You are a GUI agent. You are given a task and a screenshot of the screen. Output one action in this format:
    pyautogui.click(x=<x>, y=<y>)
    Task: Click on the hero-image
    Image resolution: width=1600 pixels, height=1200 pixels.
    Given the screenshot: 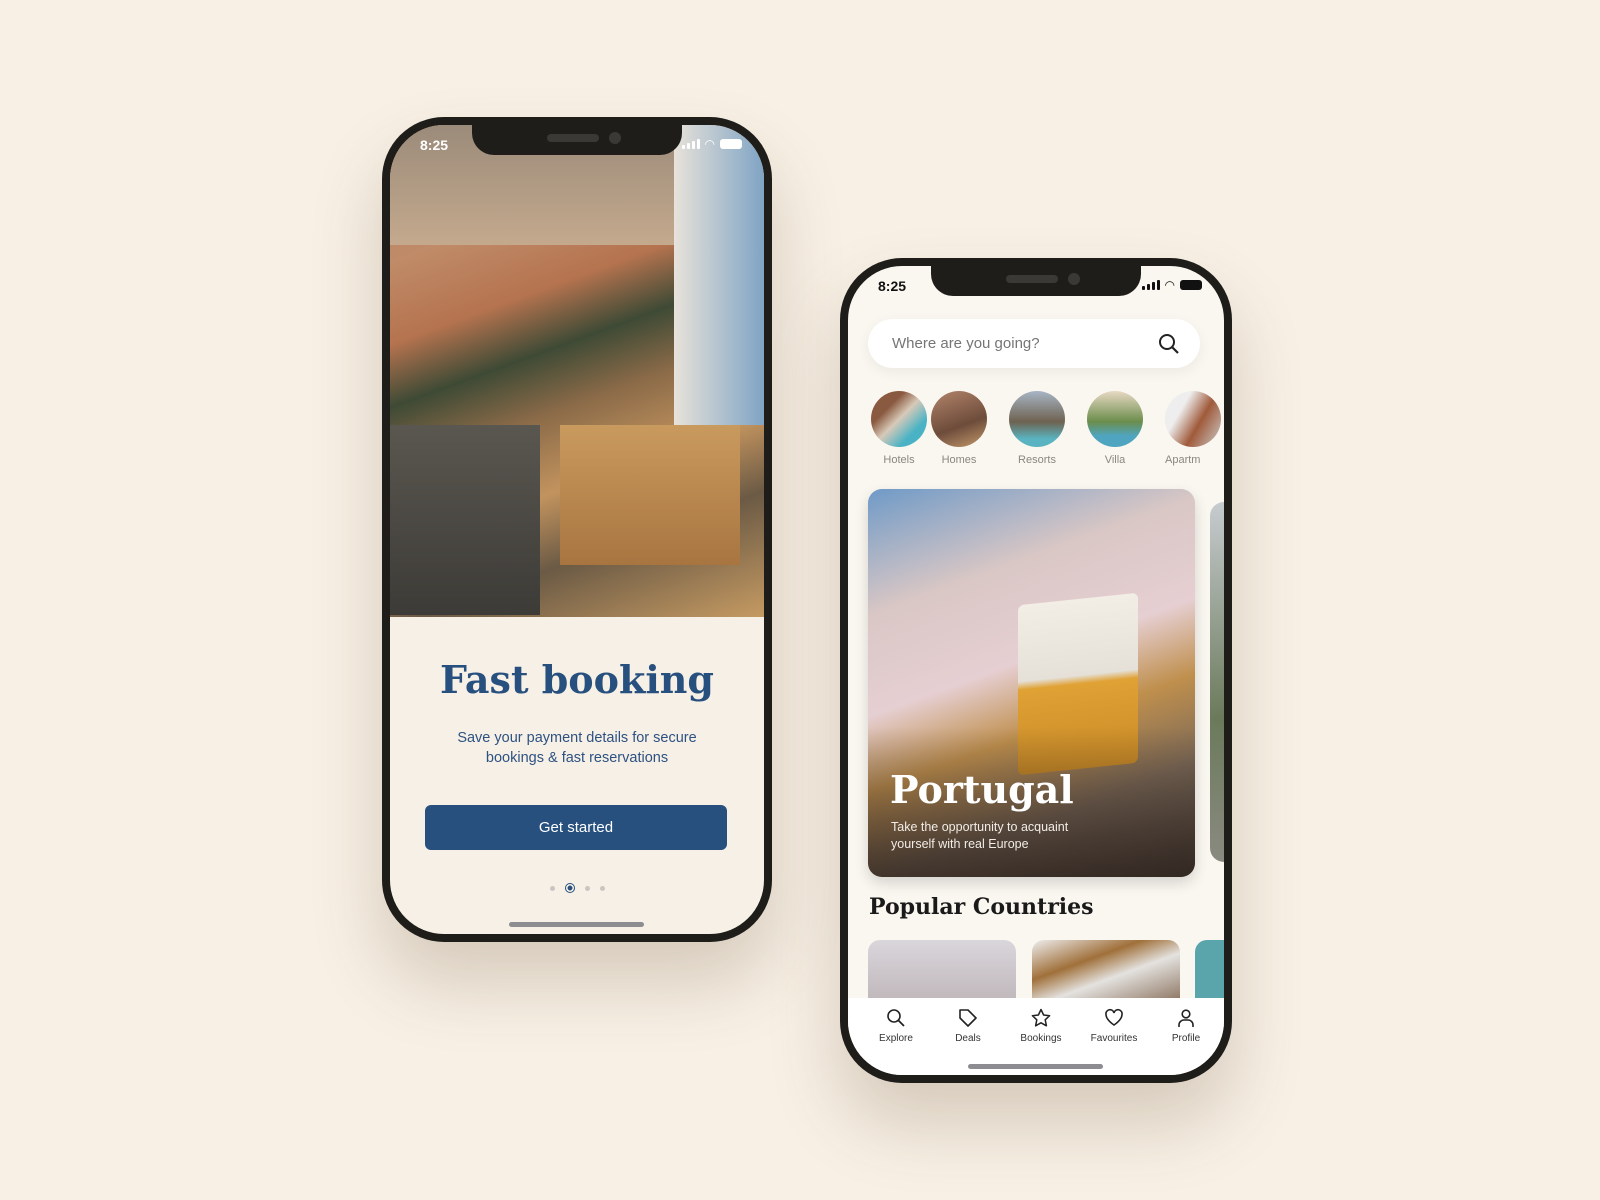 What is the action you would take?
    pyautogui.click(x=577, y=371)
    